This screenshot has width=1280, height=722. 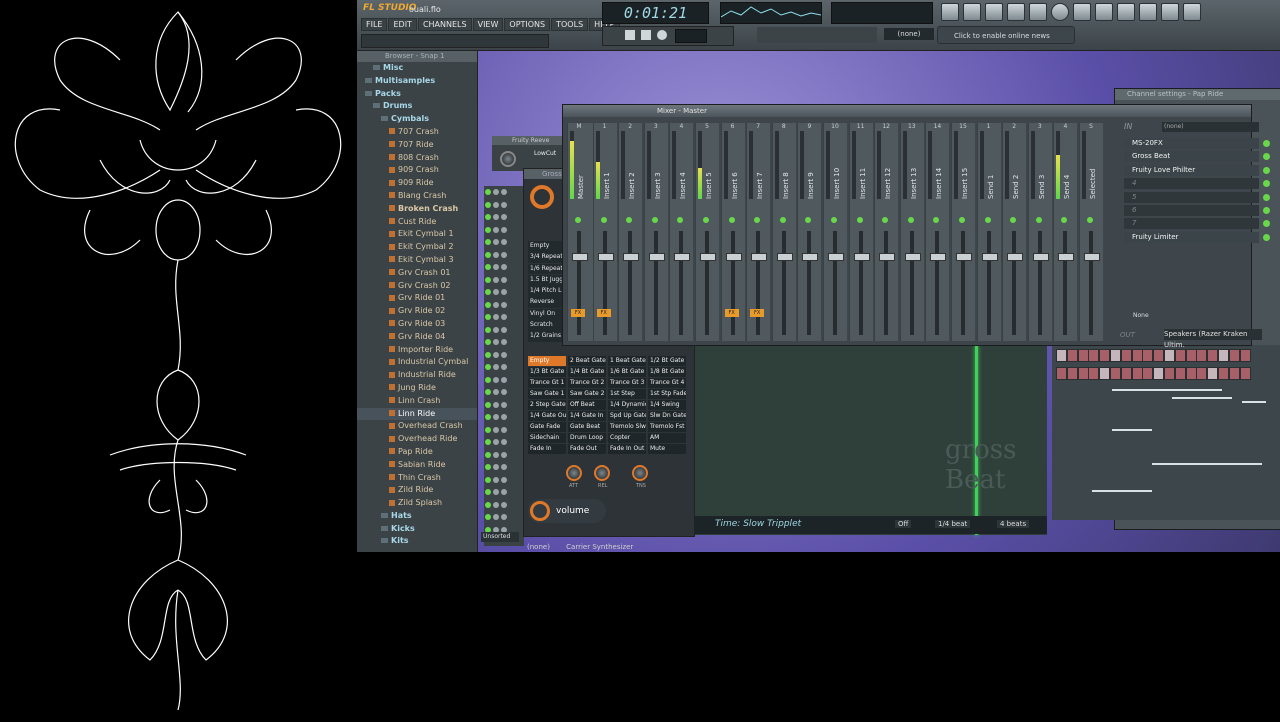 I want to click on plugin-picker-icon, so click(x=1082, y=12).